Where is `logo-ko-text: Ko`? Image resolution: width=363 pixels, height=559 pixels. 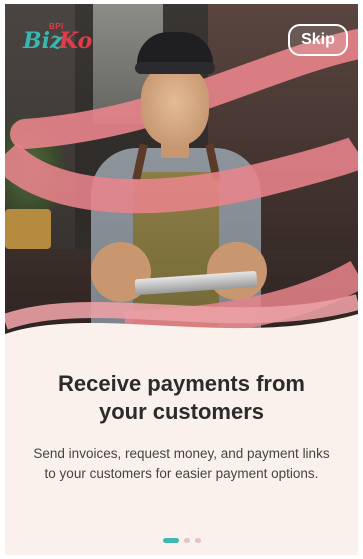 logo-ko-text: Ko is located at coordinates (76, 41).